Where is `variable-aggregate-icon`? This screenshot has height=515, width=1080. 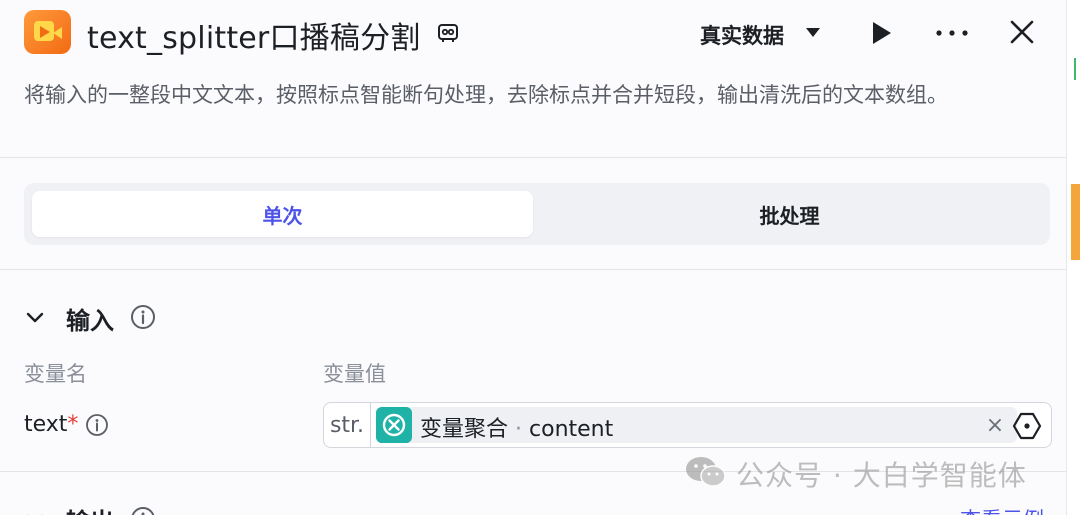 variable-aggregate-icon is located at coordinates (394, 425).